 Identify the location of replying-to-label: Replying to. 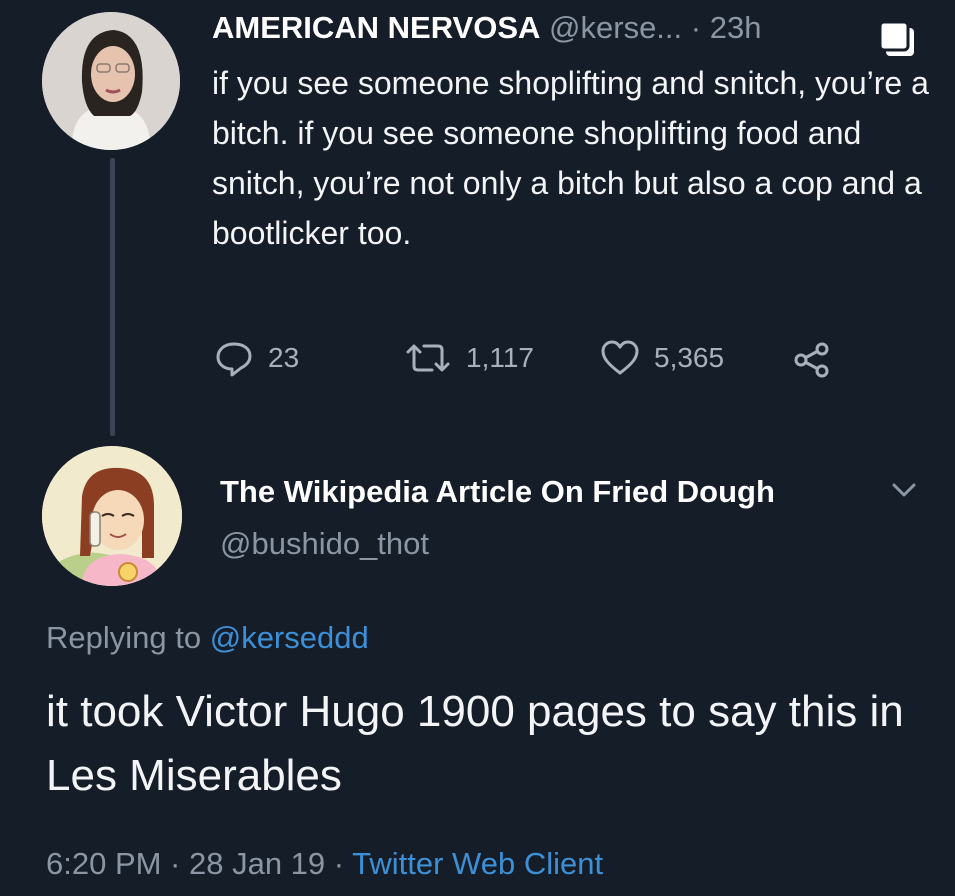
(128, 637).